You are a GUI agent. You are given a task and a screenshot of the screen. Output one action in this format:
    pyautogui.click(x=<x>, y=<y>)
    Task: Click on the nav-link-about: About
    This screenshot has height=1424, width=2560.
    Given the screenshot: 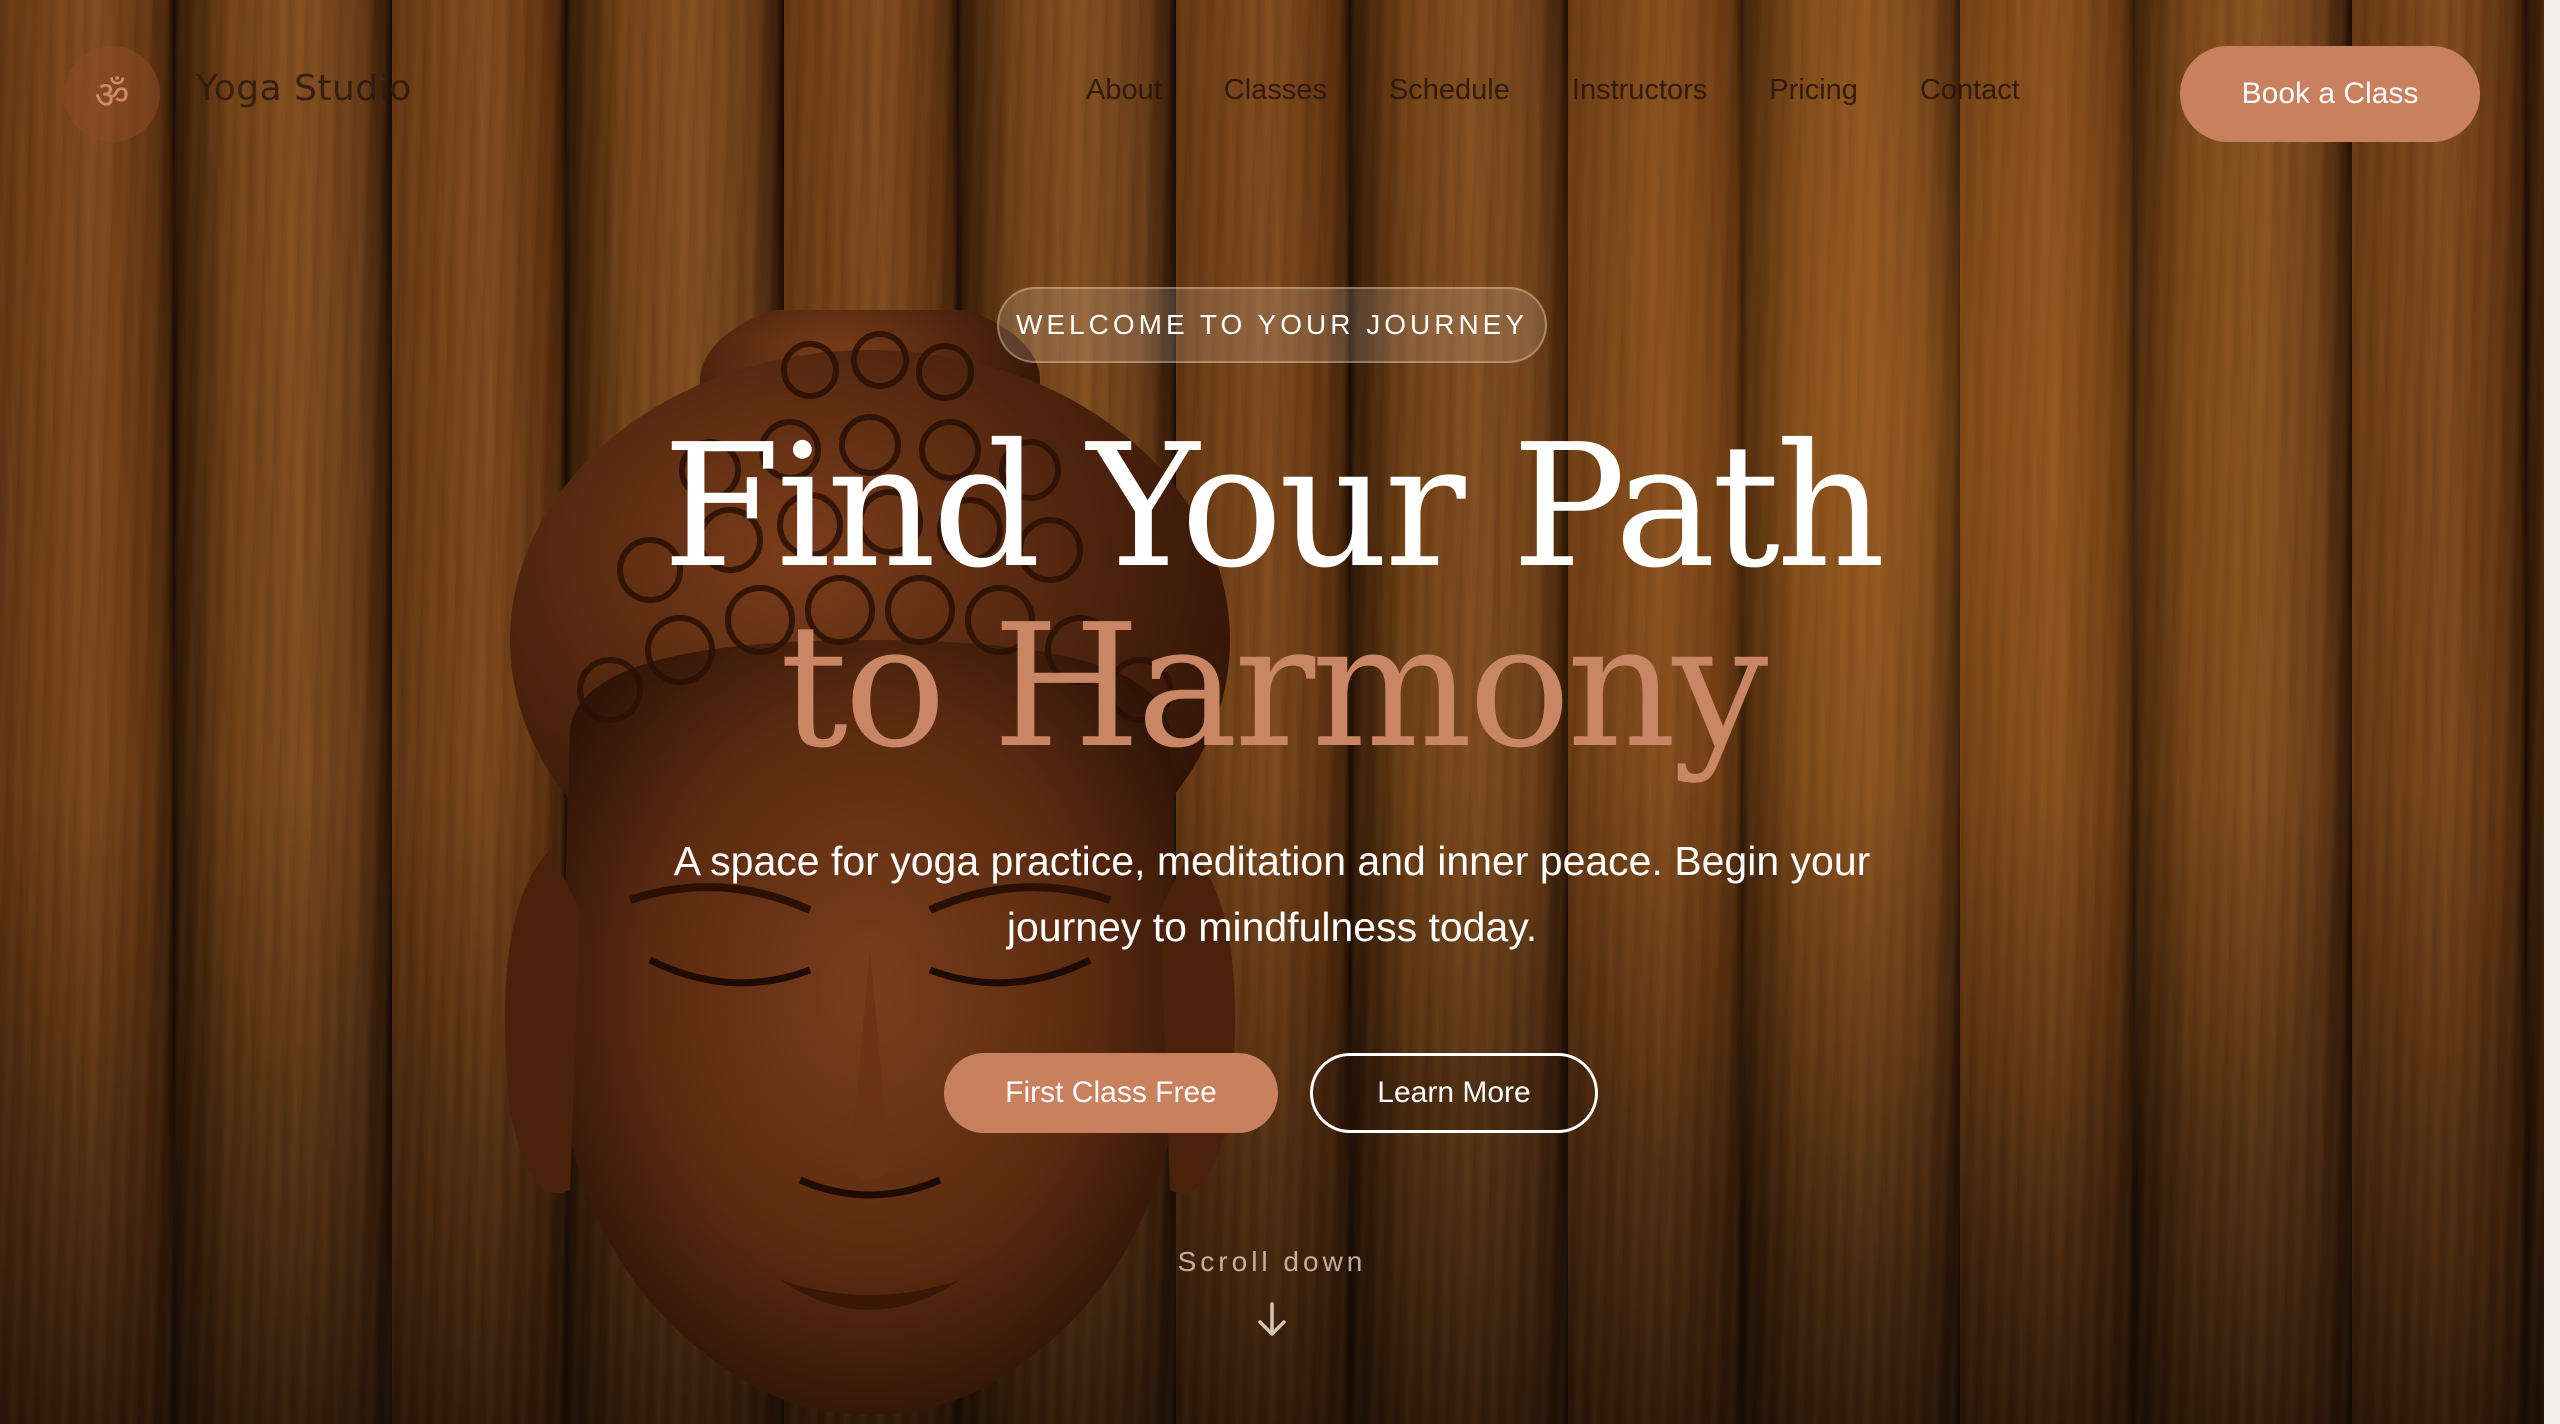 What is the action you would take?
    pyautogui.click(x=1124, y=90)
    